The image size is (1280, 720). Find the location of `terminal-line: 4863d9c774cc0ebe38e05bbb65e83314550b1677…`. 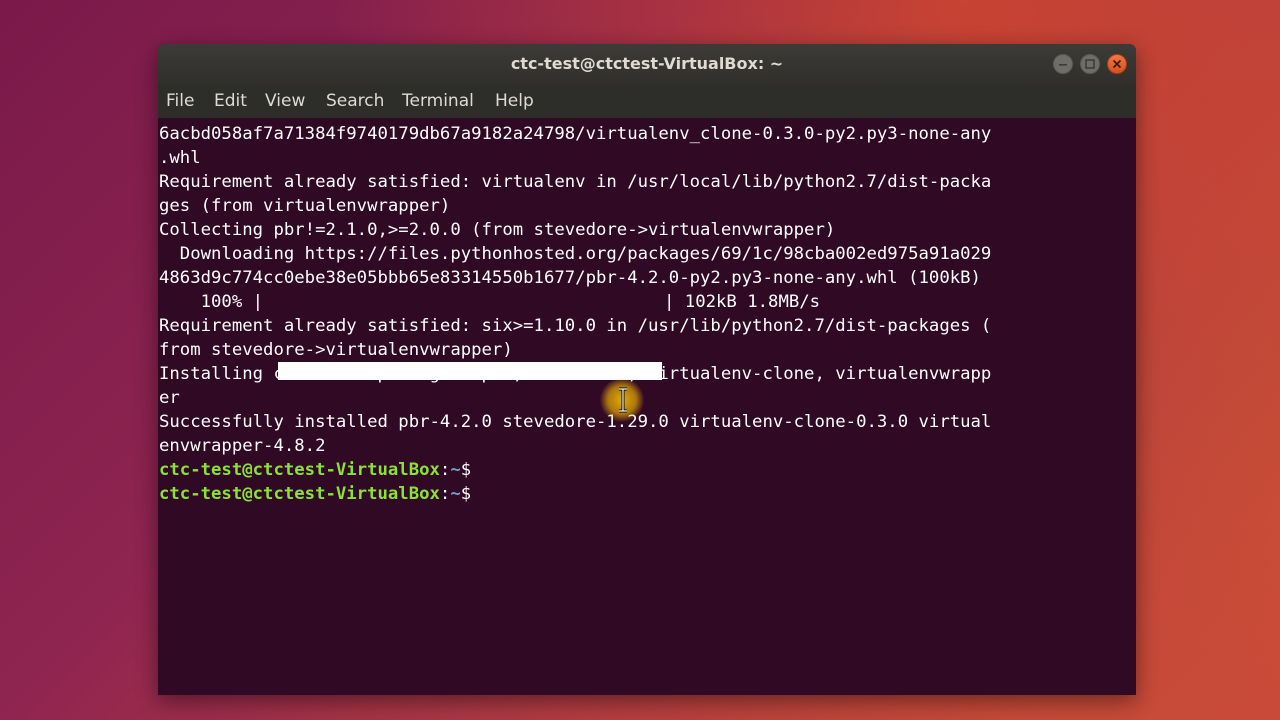

terminal-line: 4863d9c774cc0ebe38e05bbb65e83314550b1677… is located at coordinates (570, 278).